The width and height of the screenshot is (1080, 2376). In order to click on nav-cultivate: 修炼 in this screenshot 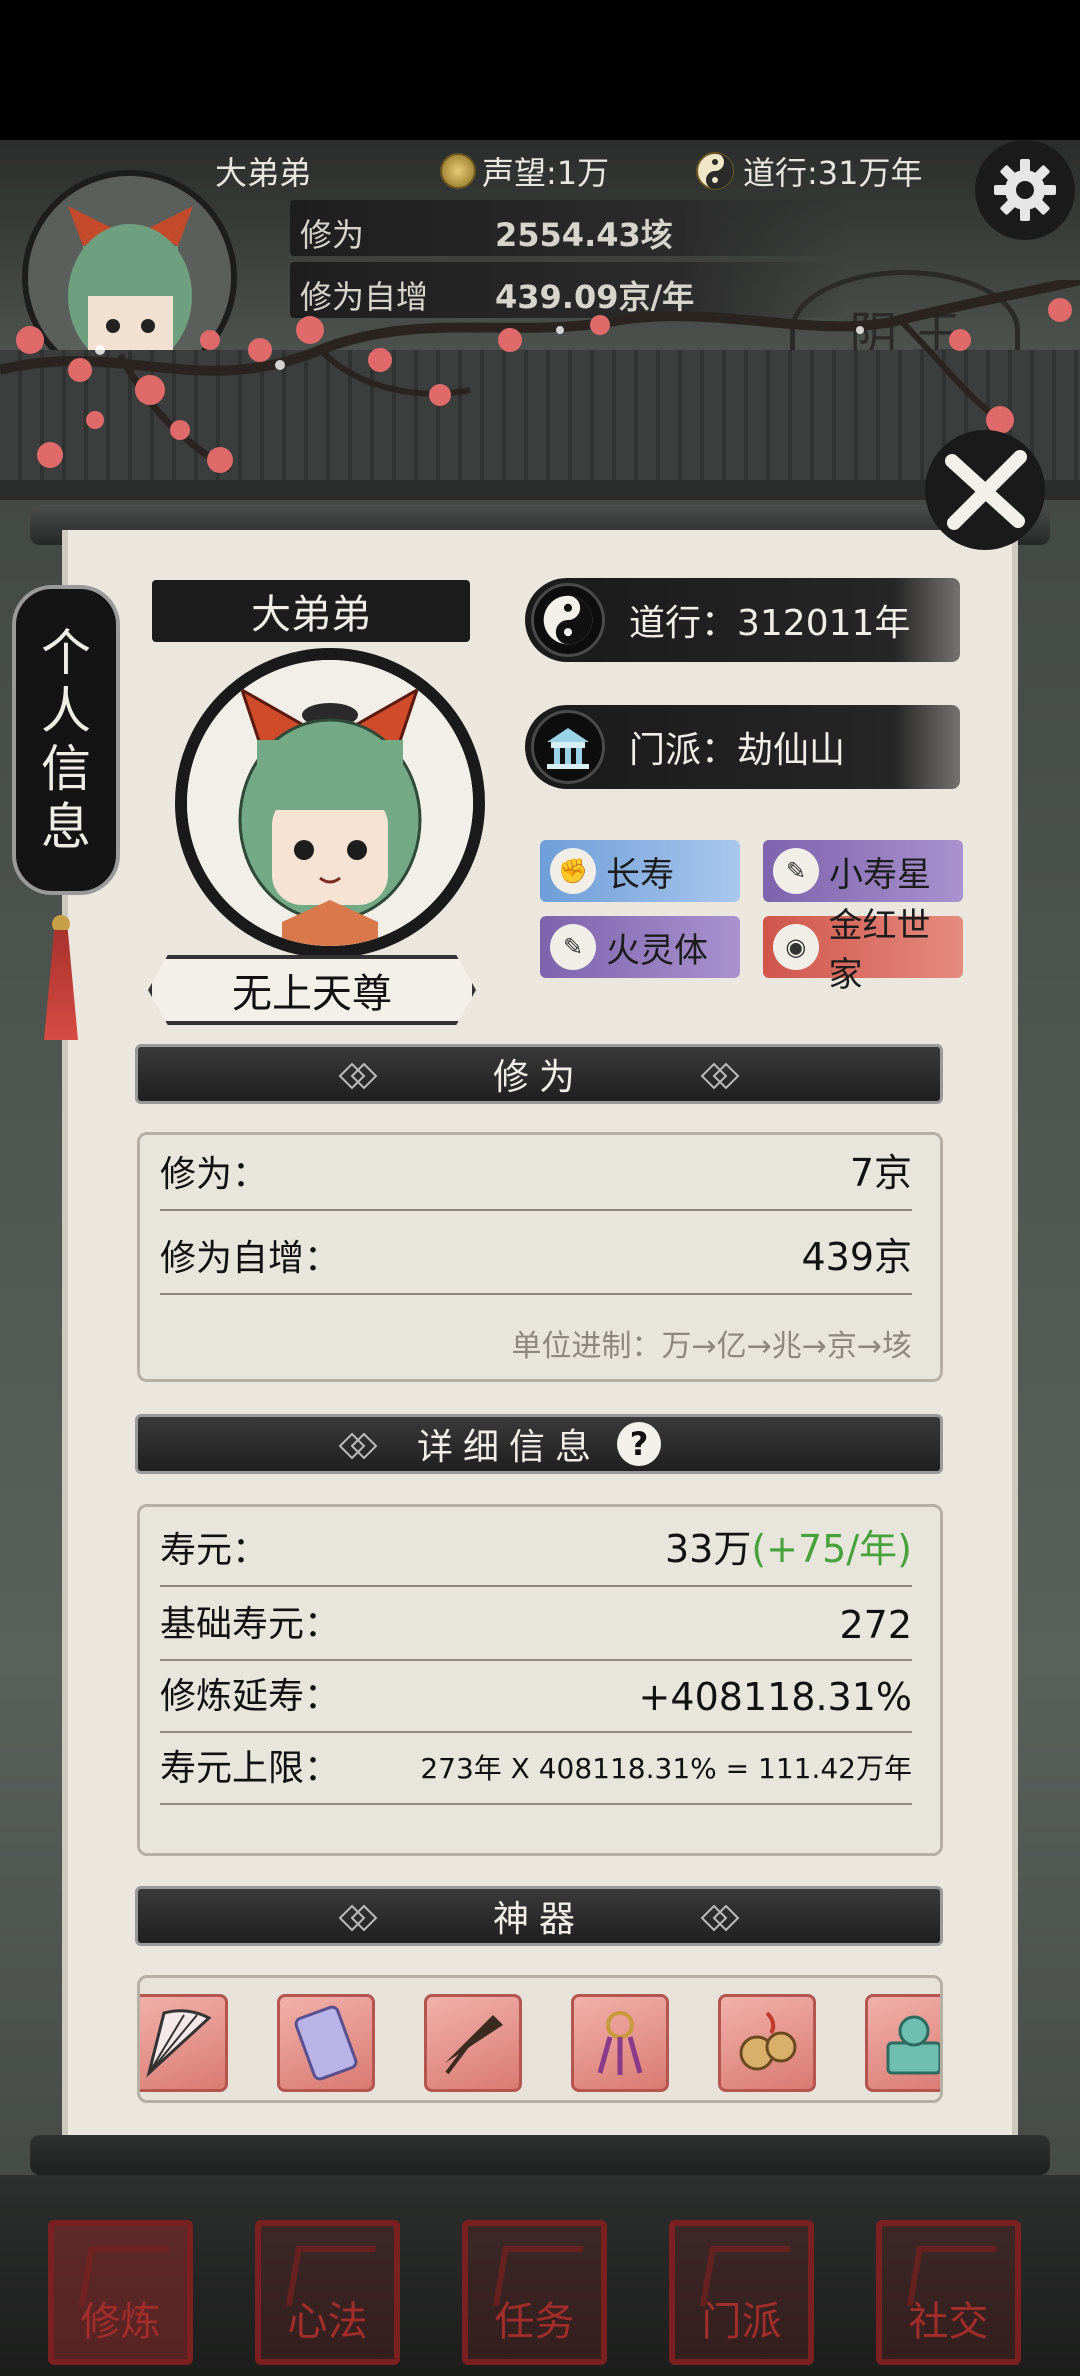, I will do `click(120, 2292)`.